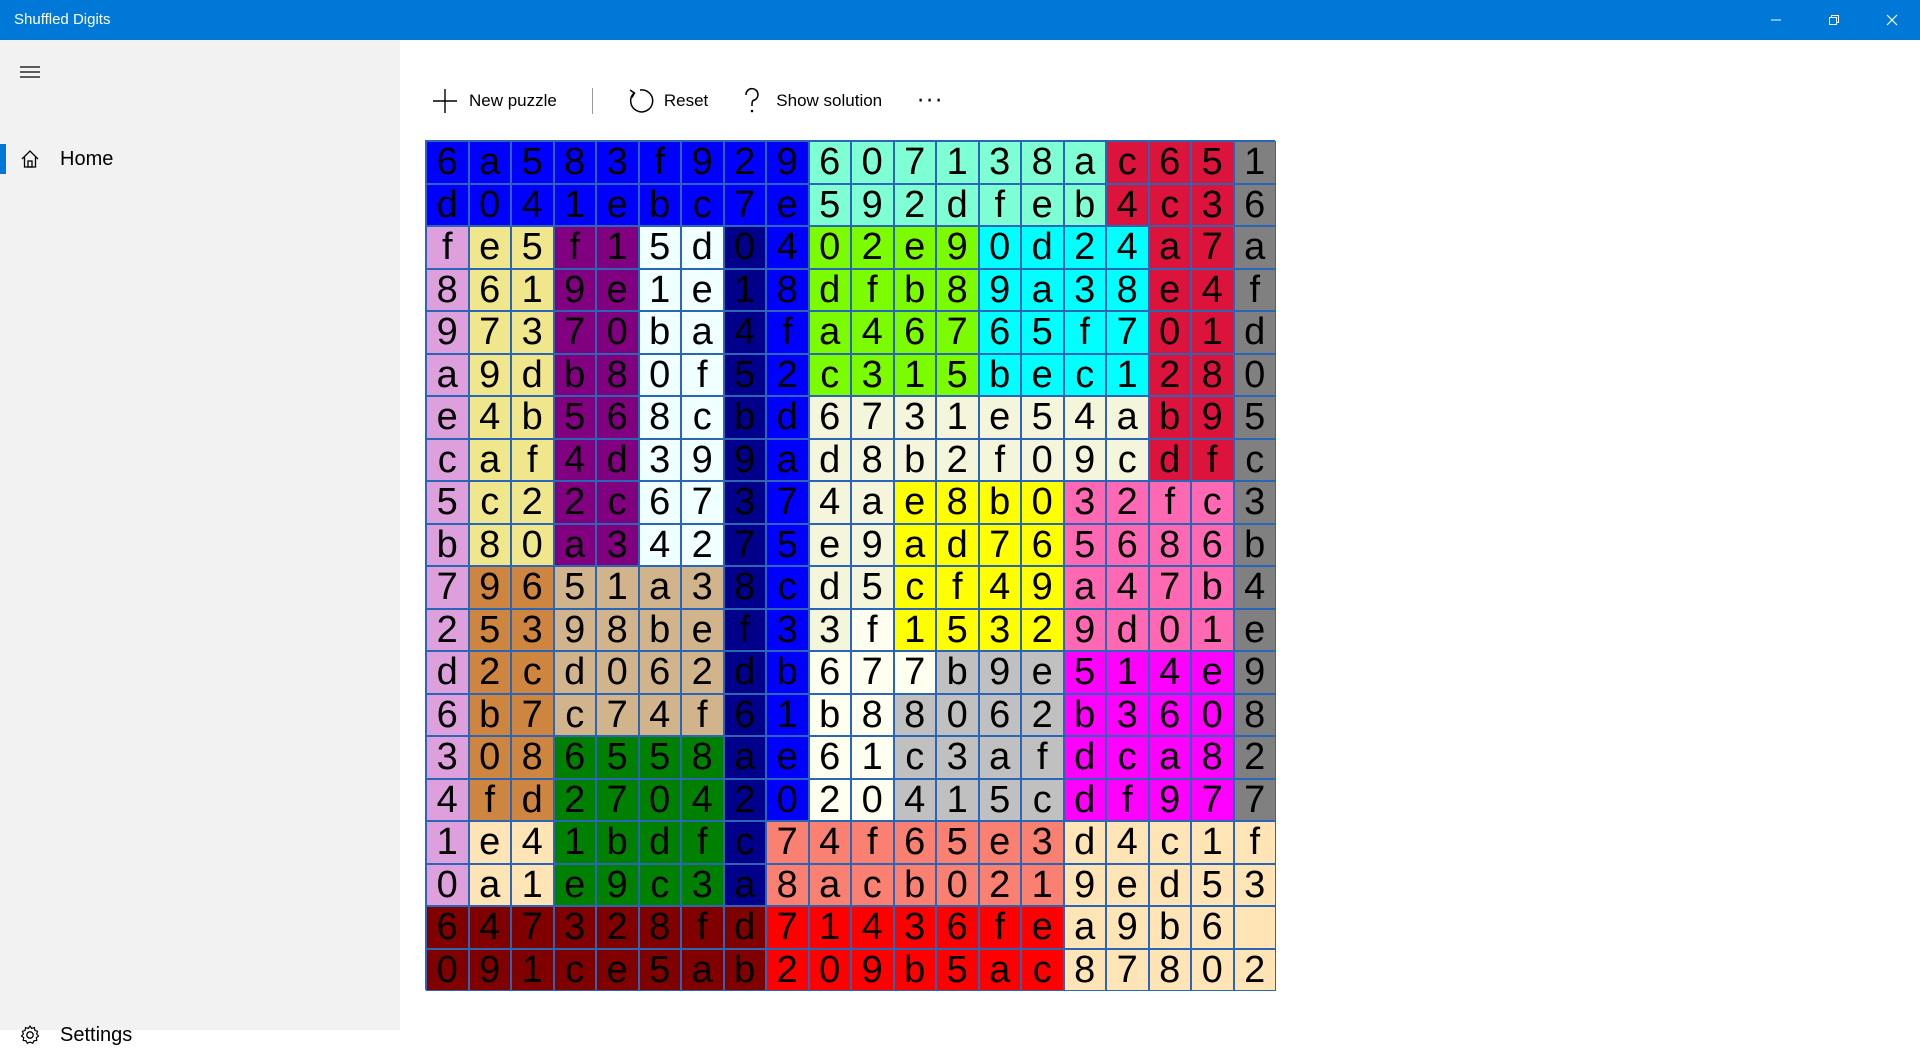 The height and width of the screenshot is (1058, 1920). I want to click on puzzle-cell, so click(1254, 927).